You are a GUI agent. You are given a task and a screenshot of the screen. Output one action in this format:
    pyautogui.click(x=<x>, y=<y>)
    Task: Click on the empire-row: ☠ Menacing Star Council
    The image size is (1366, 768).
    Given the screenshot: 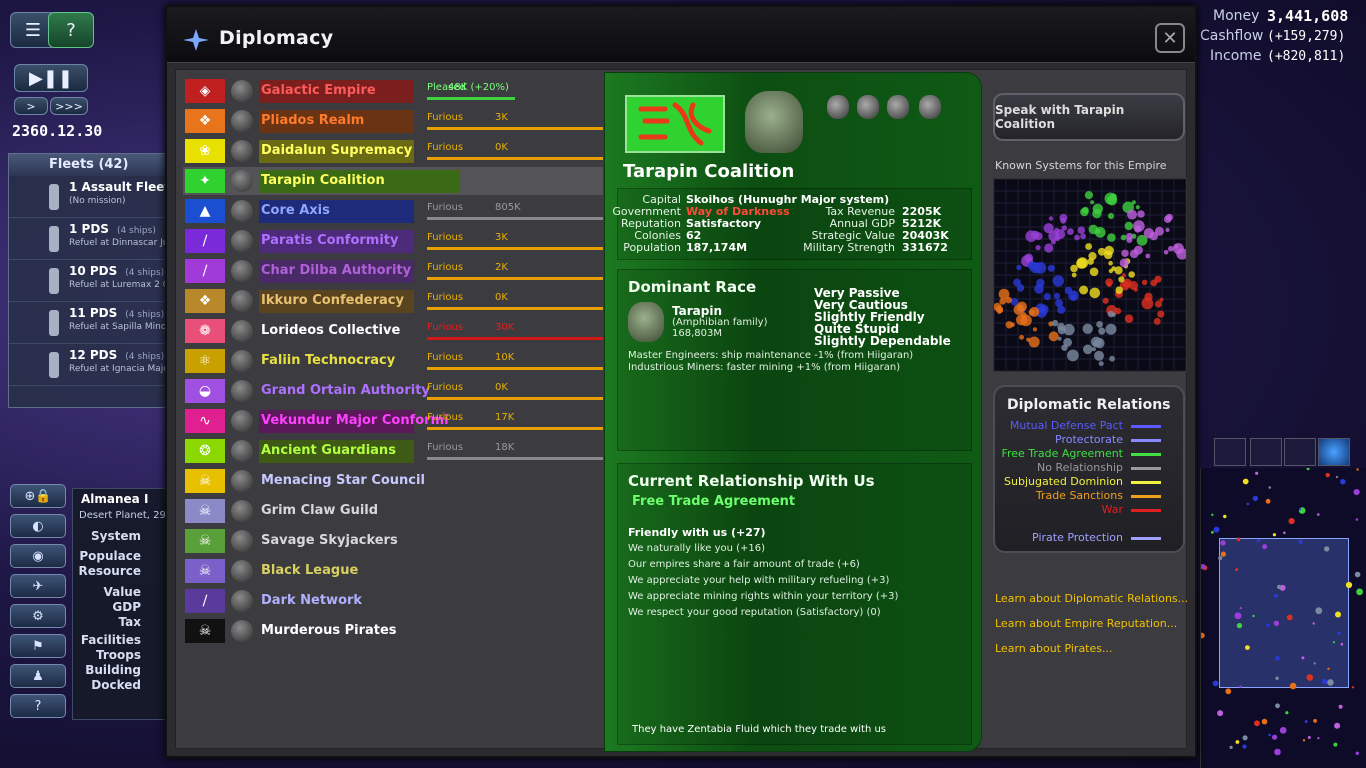 What is the action you would take?
    pyautogui.click(x=393, y=481)
    